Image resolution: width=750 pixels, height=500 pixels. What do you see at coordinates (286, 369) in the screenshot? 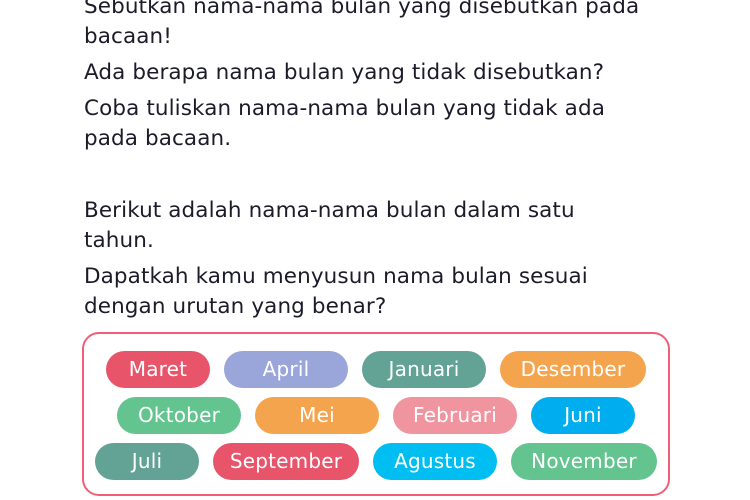
I see `month-pill-april: April` at bounding box center [286, 369].